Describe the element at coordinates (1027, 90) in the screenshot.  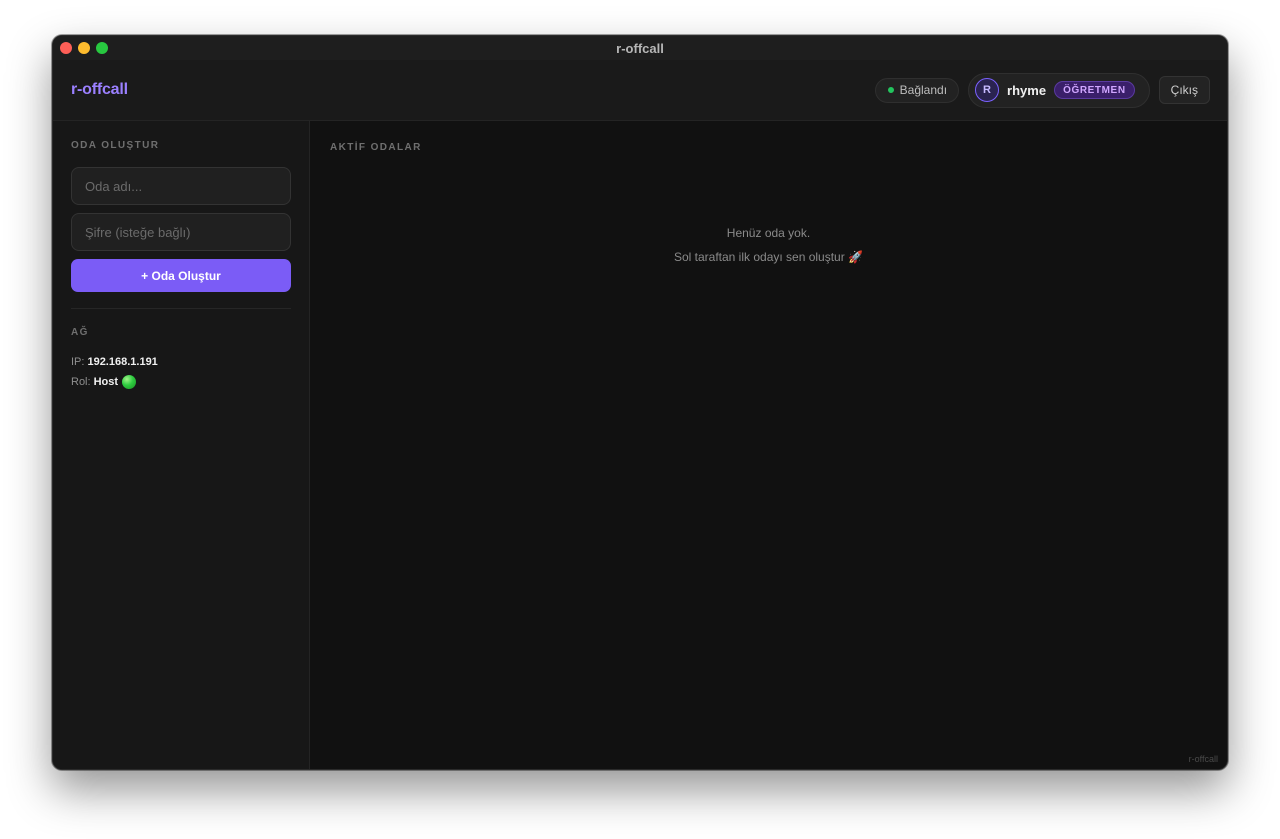
I see `username: rhyme` at that location.